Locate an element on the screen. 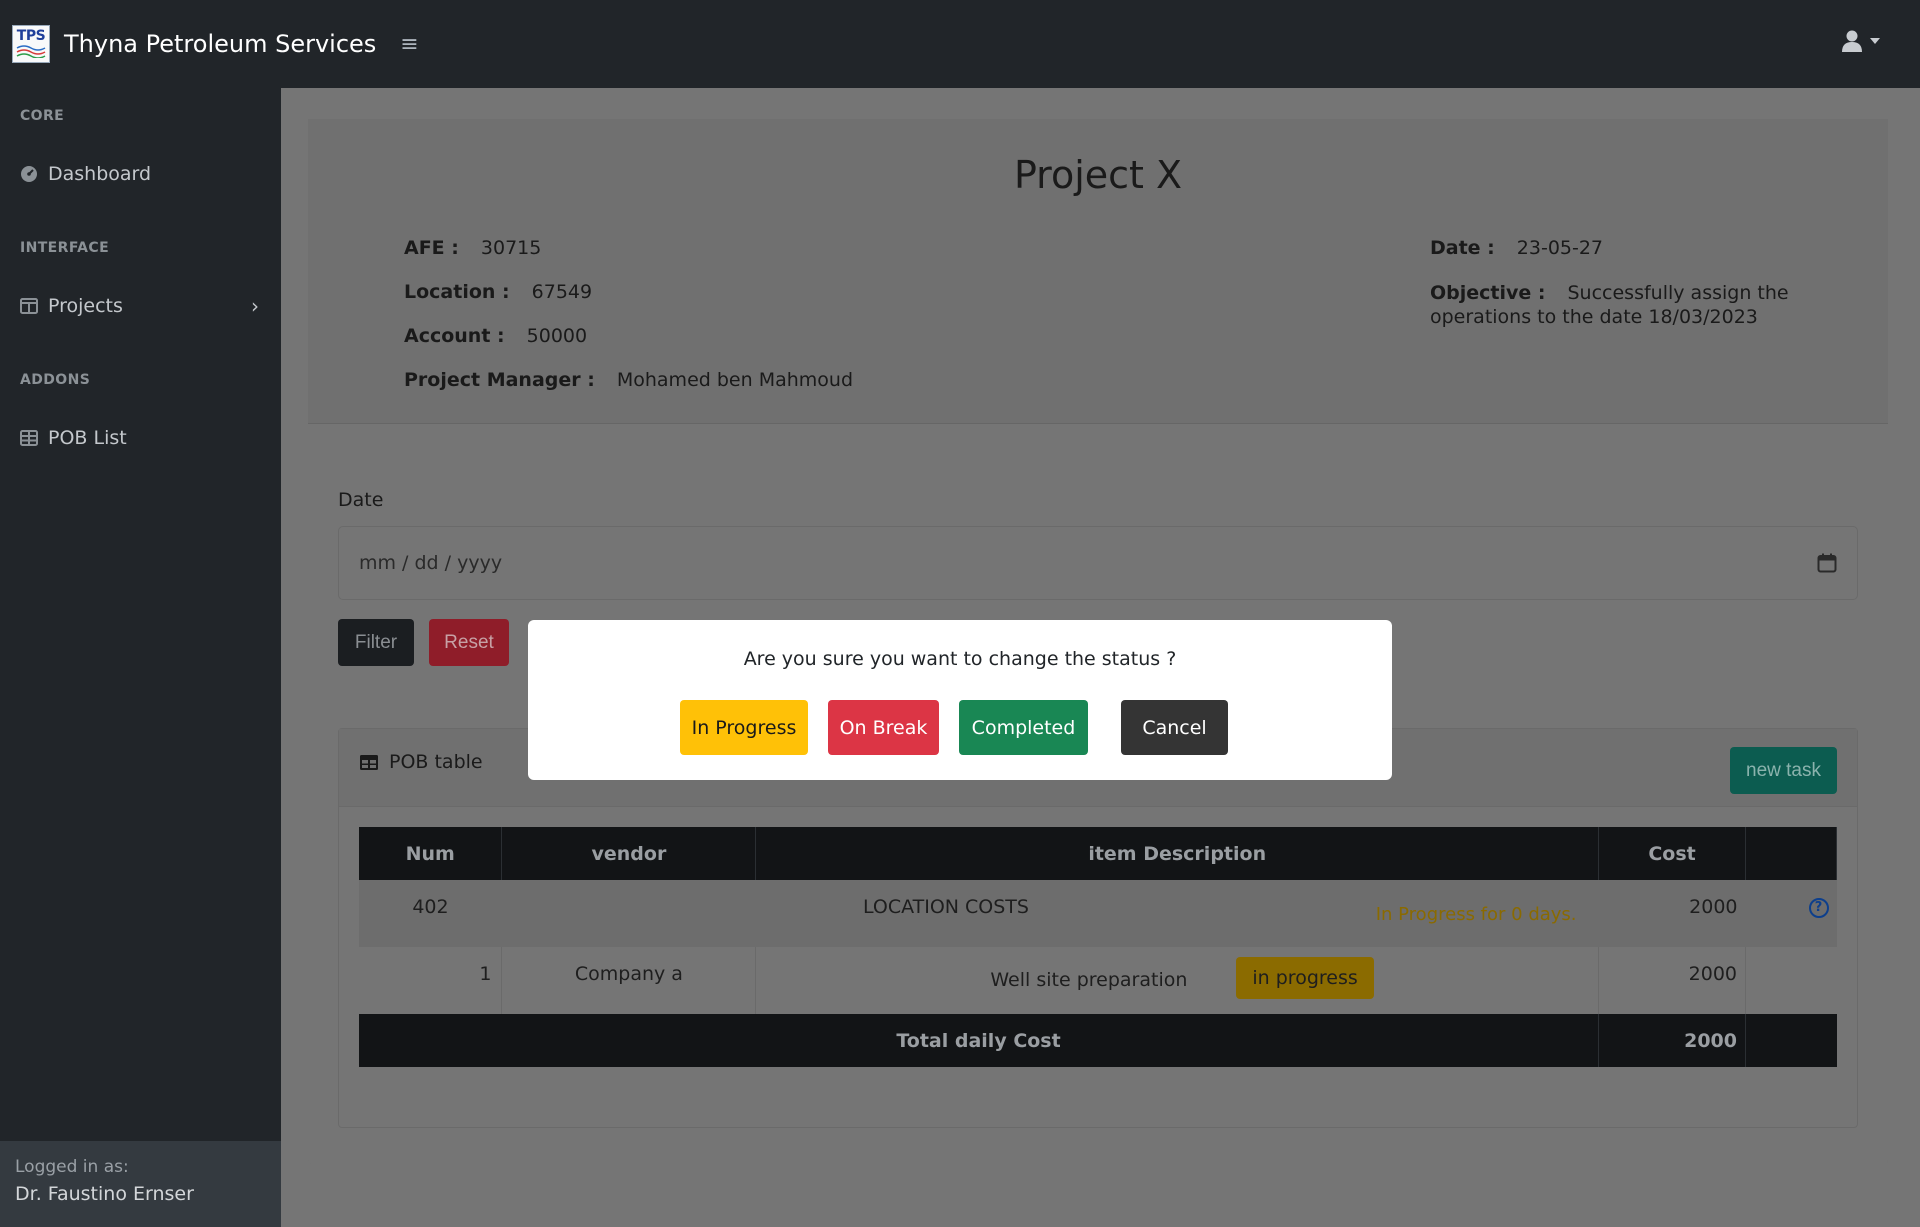  chevron-right-icon: › is located at coordinates (255, 306).